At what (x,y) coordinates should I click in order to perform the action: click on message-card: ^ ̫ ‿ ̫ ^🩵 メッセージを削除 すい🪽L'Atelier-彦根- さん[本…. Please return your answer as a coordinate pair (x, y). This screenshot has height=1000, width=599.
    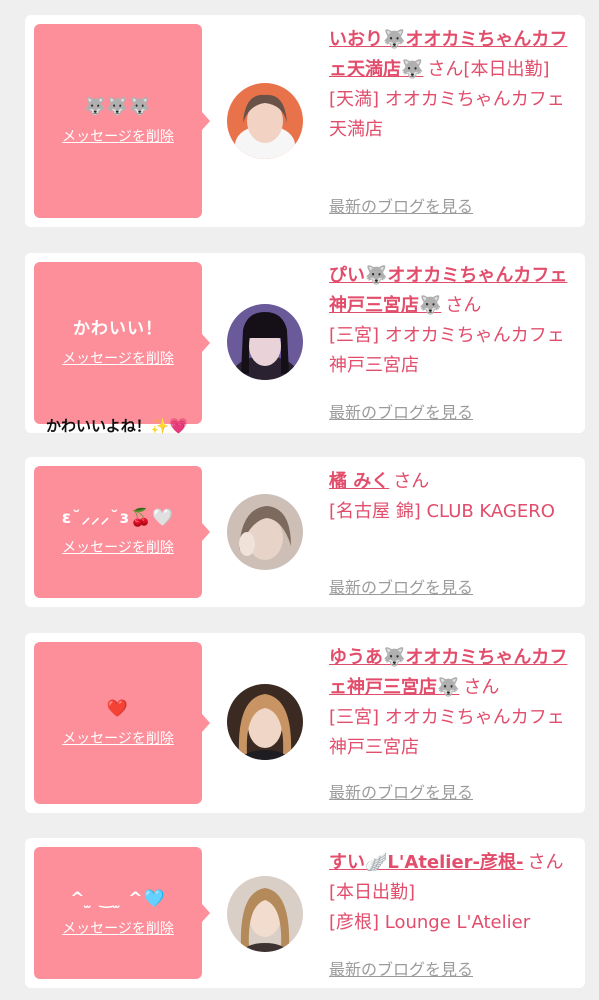
    Looking at the image, I should click on (305, 913).